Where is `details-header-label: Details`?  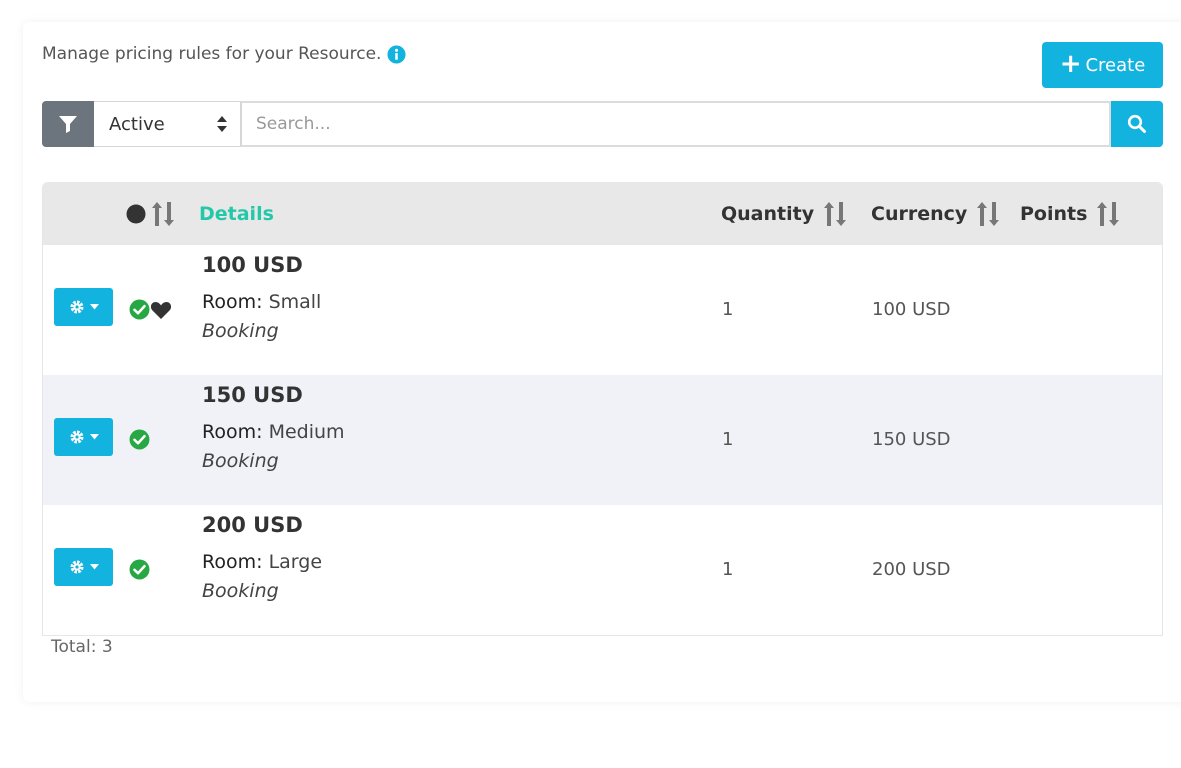 details-header-label: Details is located at coordinates (236, 214).